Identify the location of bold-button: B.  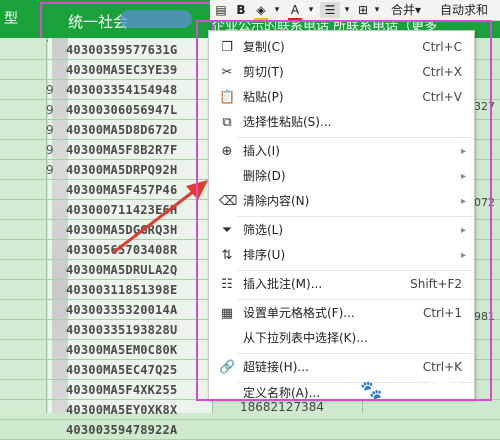
(241, 10).